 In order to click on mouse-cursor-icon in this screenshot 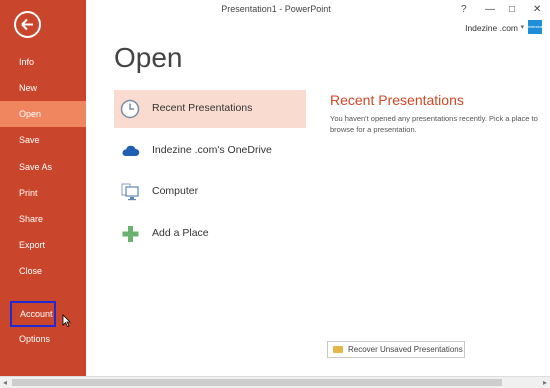, I will do `click(66, 320)`.